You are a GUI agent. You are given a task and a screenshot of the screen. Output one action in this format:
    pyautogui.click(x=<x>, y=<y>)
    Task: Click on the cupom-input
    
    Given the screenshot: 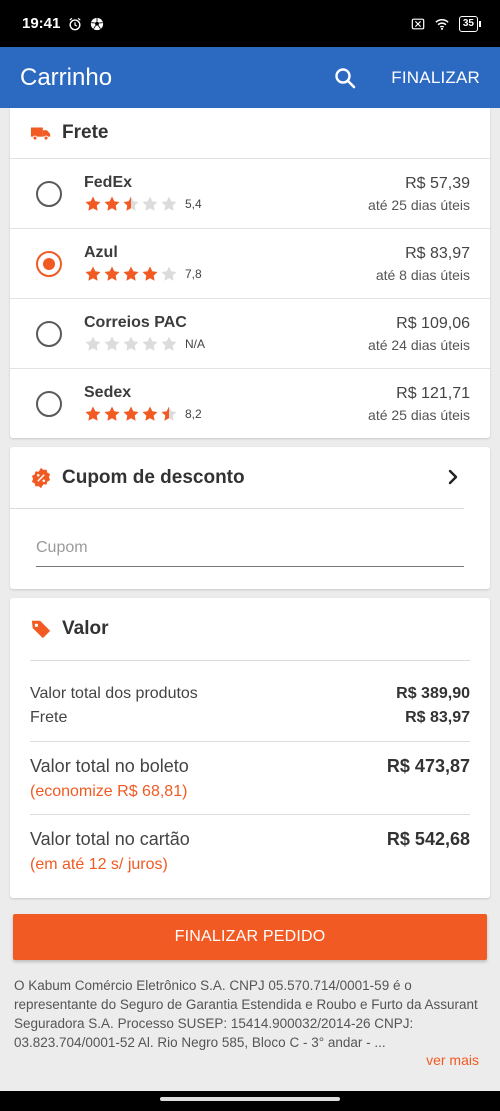 What is the action you would take?
    pyautogui.click(x=250, y=548)
    